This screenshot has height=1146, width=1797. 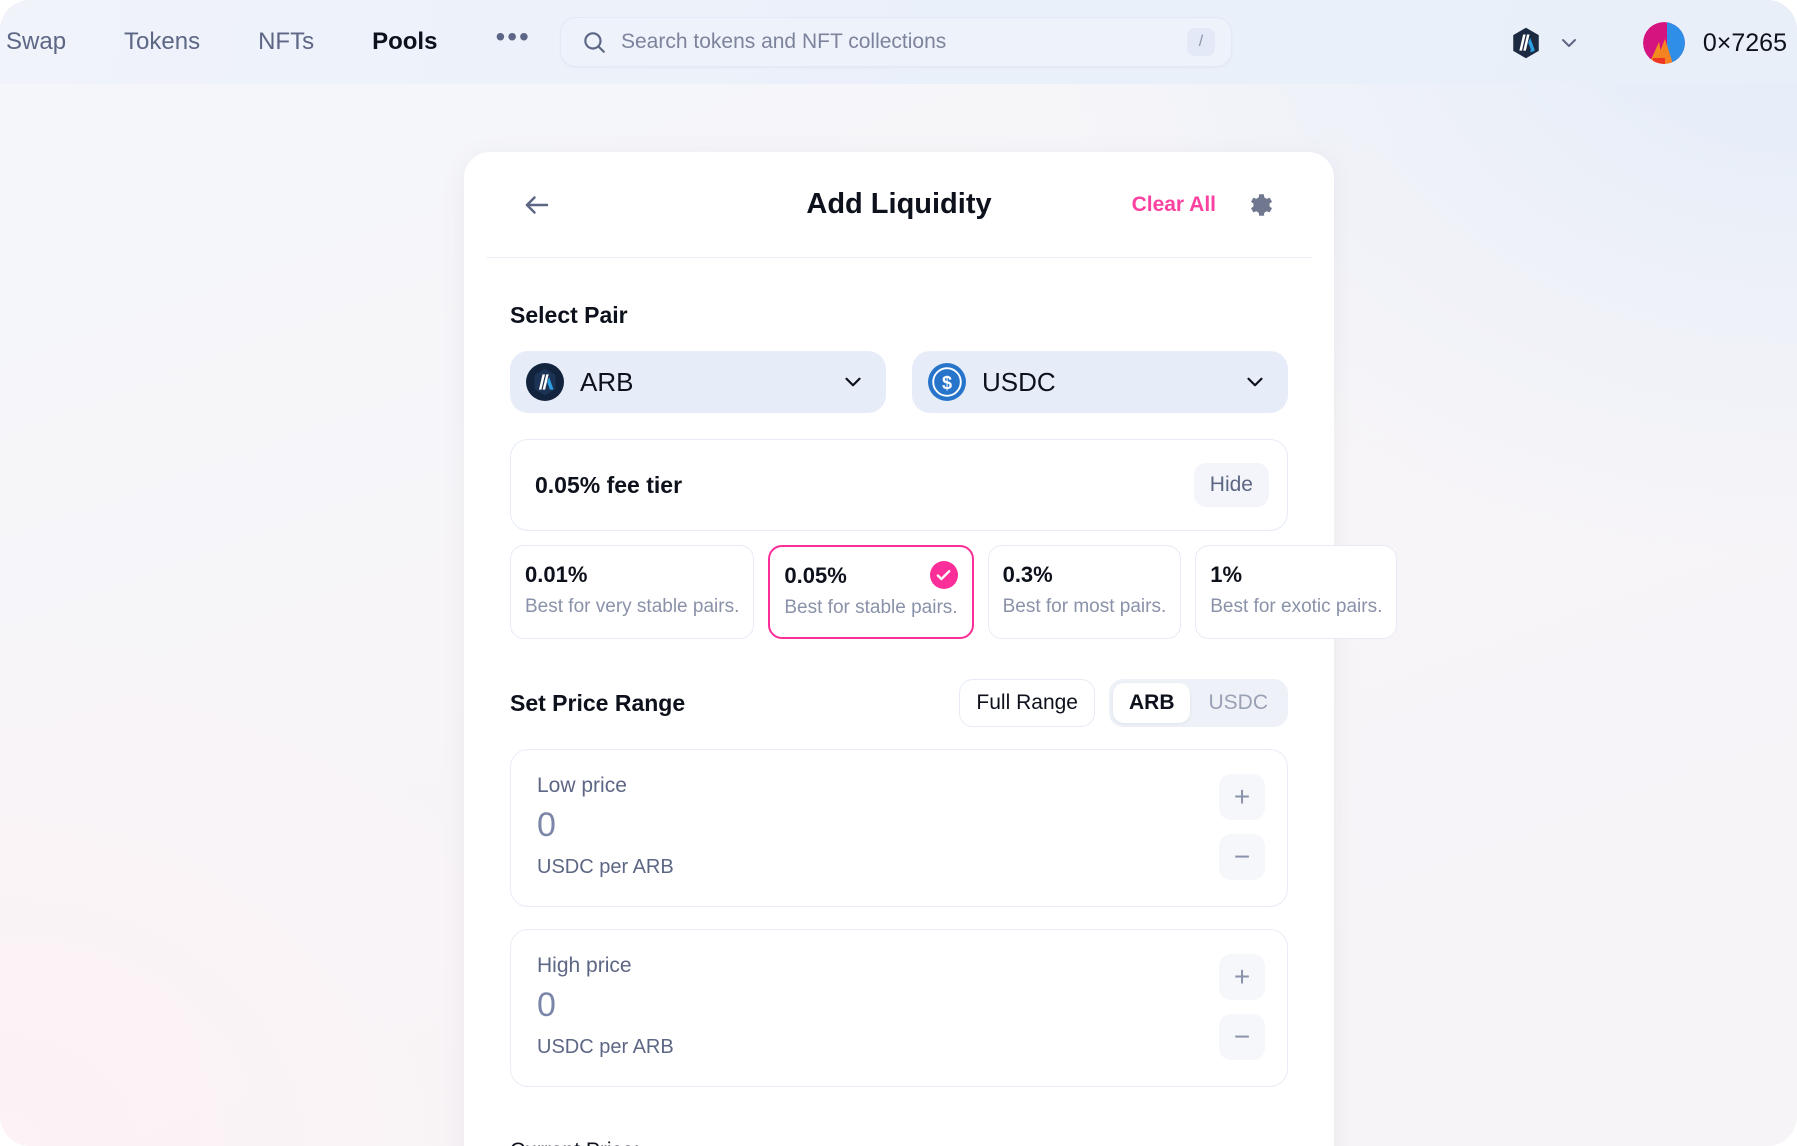 I want to click on fee-tier-description: Best for exotic pairs., so click(x=1296, y=606).